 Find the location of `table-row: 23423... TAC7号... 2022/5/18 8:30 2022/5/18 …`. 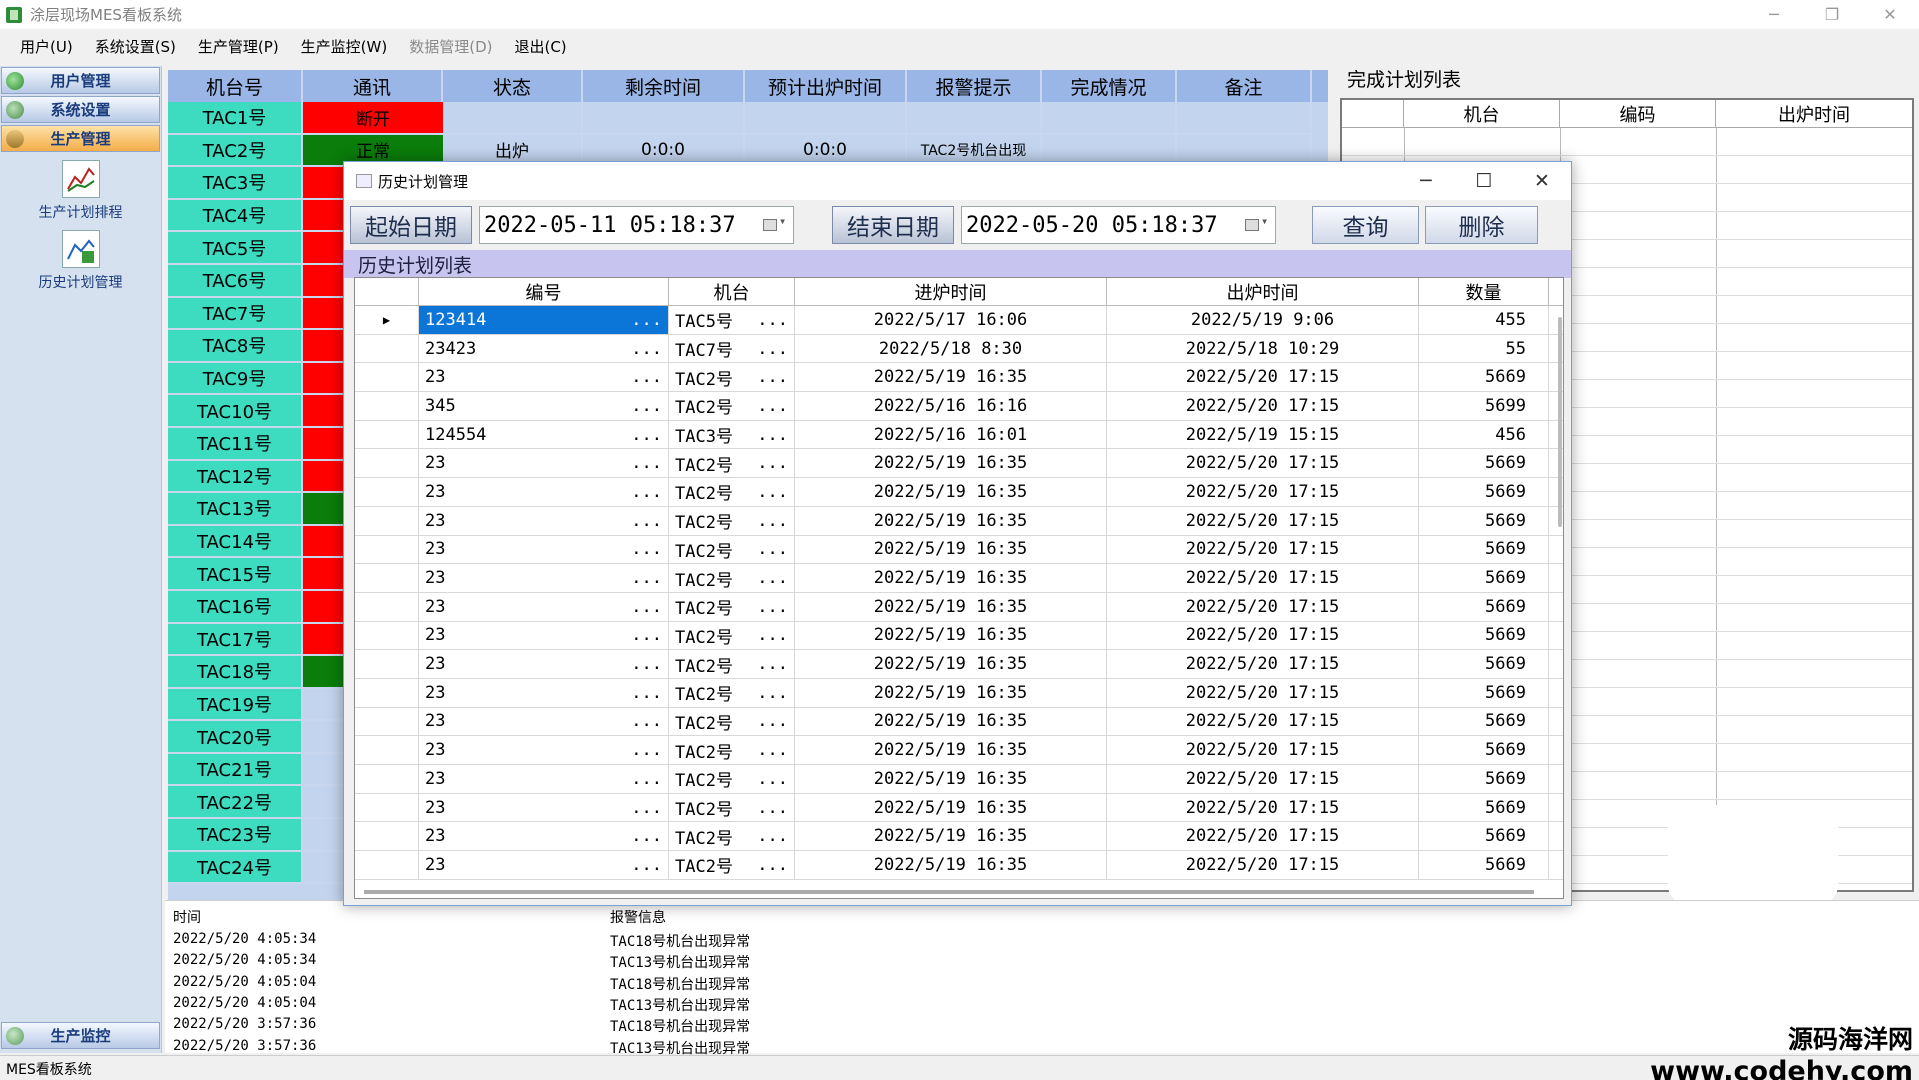

table-row: 23423... TAC7号... 2022/5/18 8:30 2022/5/18 … is located at coordinates (959, 349).